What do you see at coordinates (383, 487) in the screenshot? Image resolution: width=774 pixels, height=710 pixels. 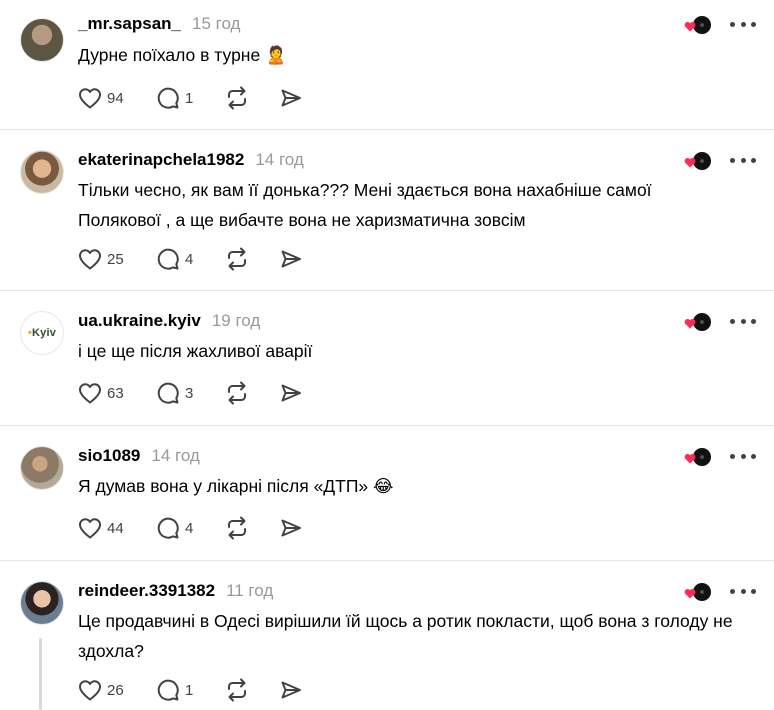 I see `laughing-emoji: 😂` at bounding box center [383, 487].